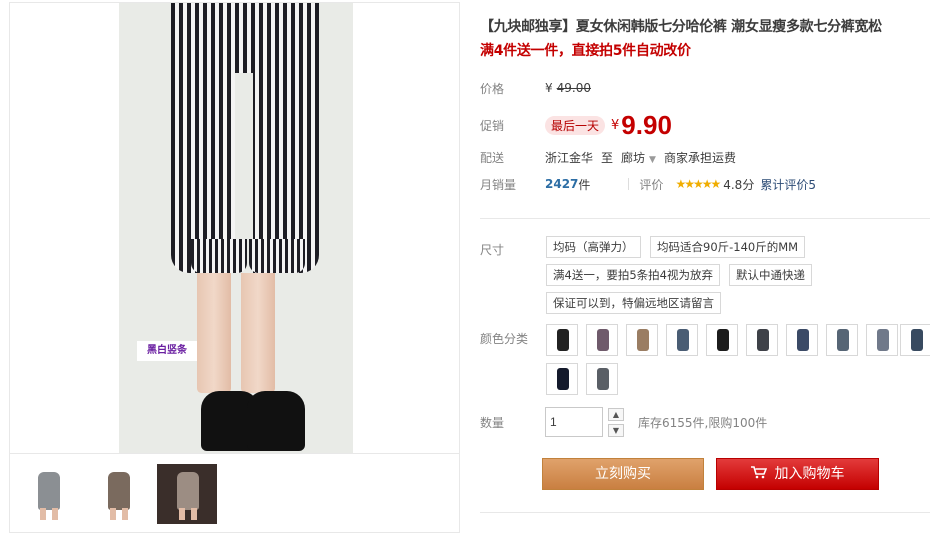  I want to click on original-price: 49.00, so click(573, 88).